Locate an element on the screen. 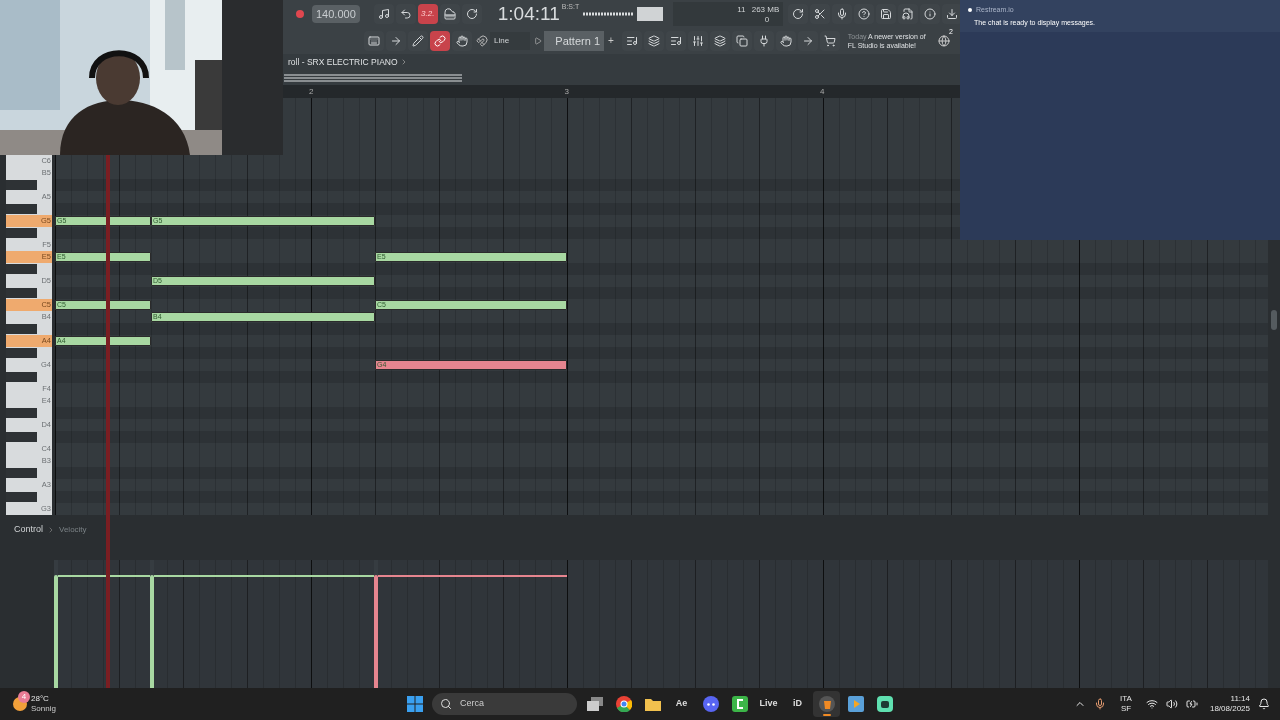 This screenshot has width=1280, height=720. piano-icon is located at coordinates (449, 13).